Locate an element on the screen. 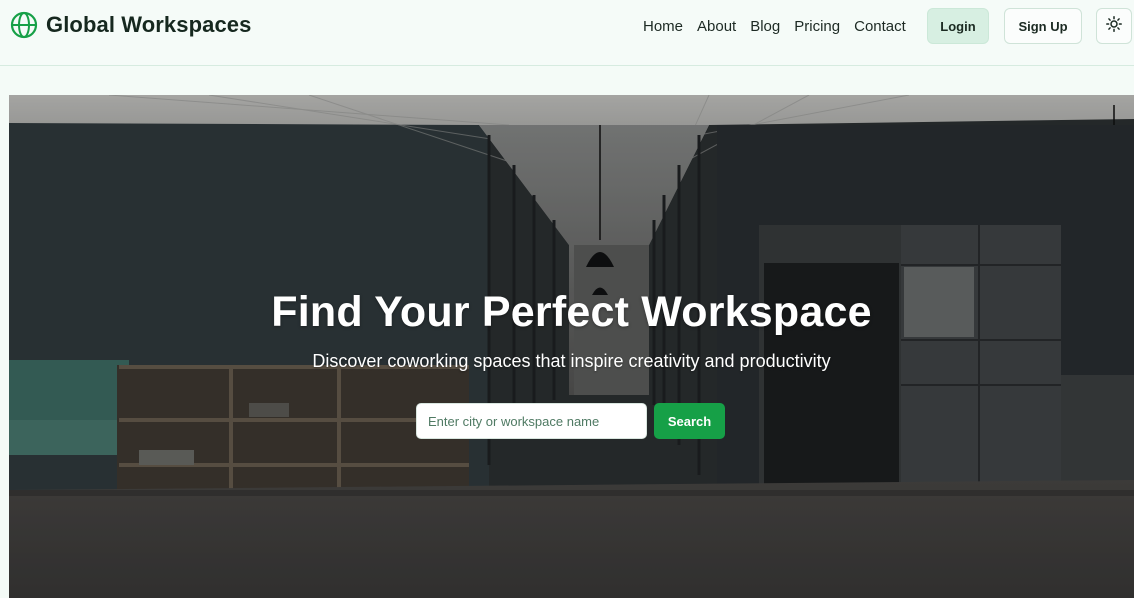 The width and height of the screenshot is (1134, 598). search-input is located at coordinates (531, 421).